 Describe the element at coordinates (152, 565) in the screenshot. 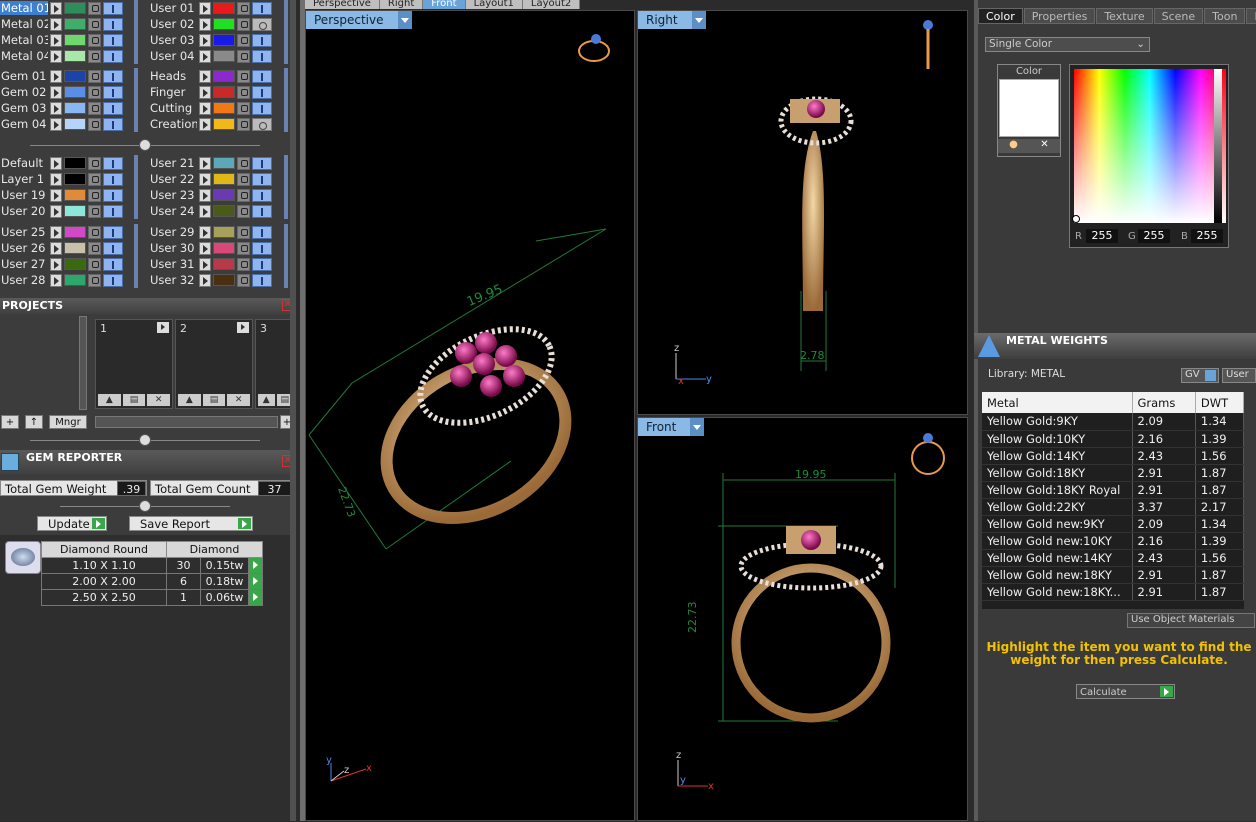

I see `gem-row: 1.10 X 1.10 30 0.15tw` at that location.